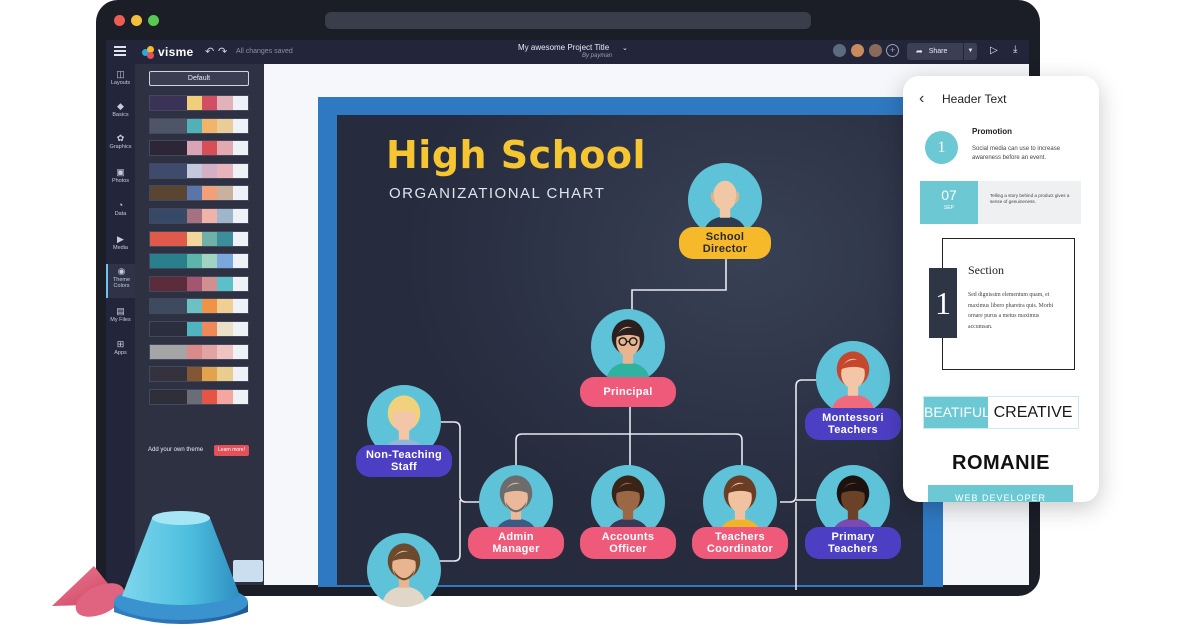 The width and height of the screenshot is (1200, 630). What do you see at coordinates (120, 352) in the screenshot?
I see `tool-apps: ⊞ Apps` at bounding box center [120, 352].